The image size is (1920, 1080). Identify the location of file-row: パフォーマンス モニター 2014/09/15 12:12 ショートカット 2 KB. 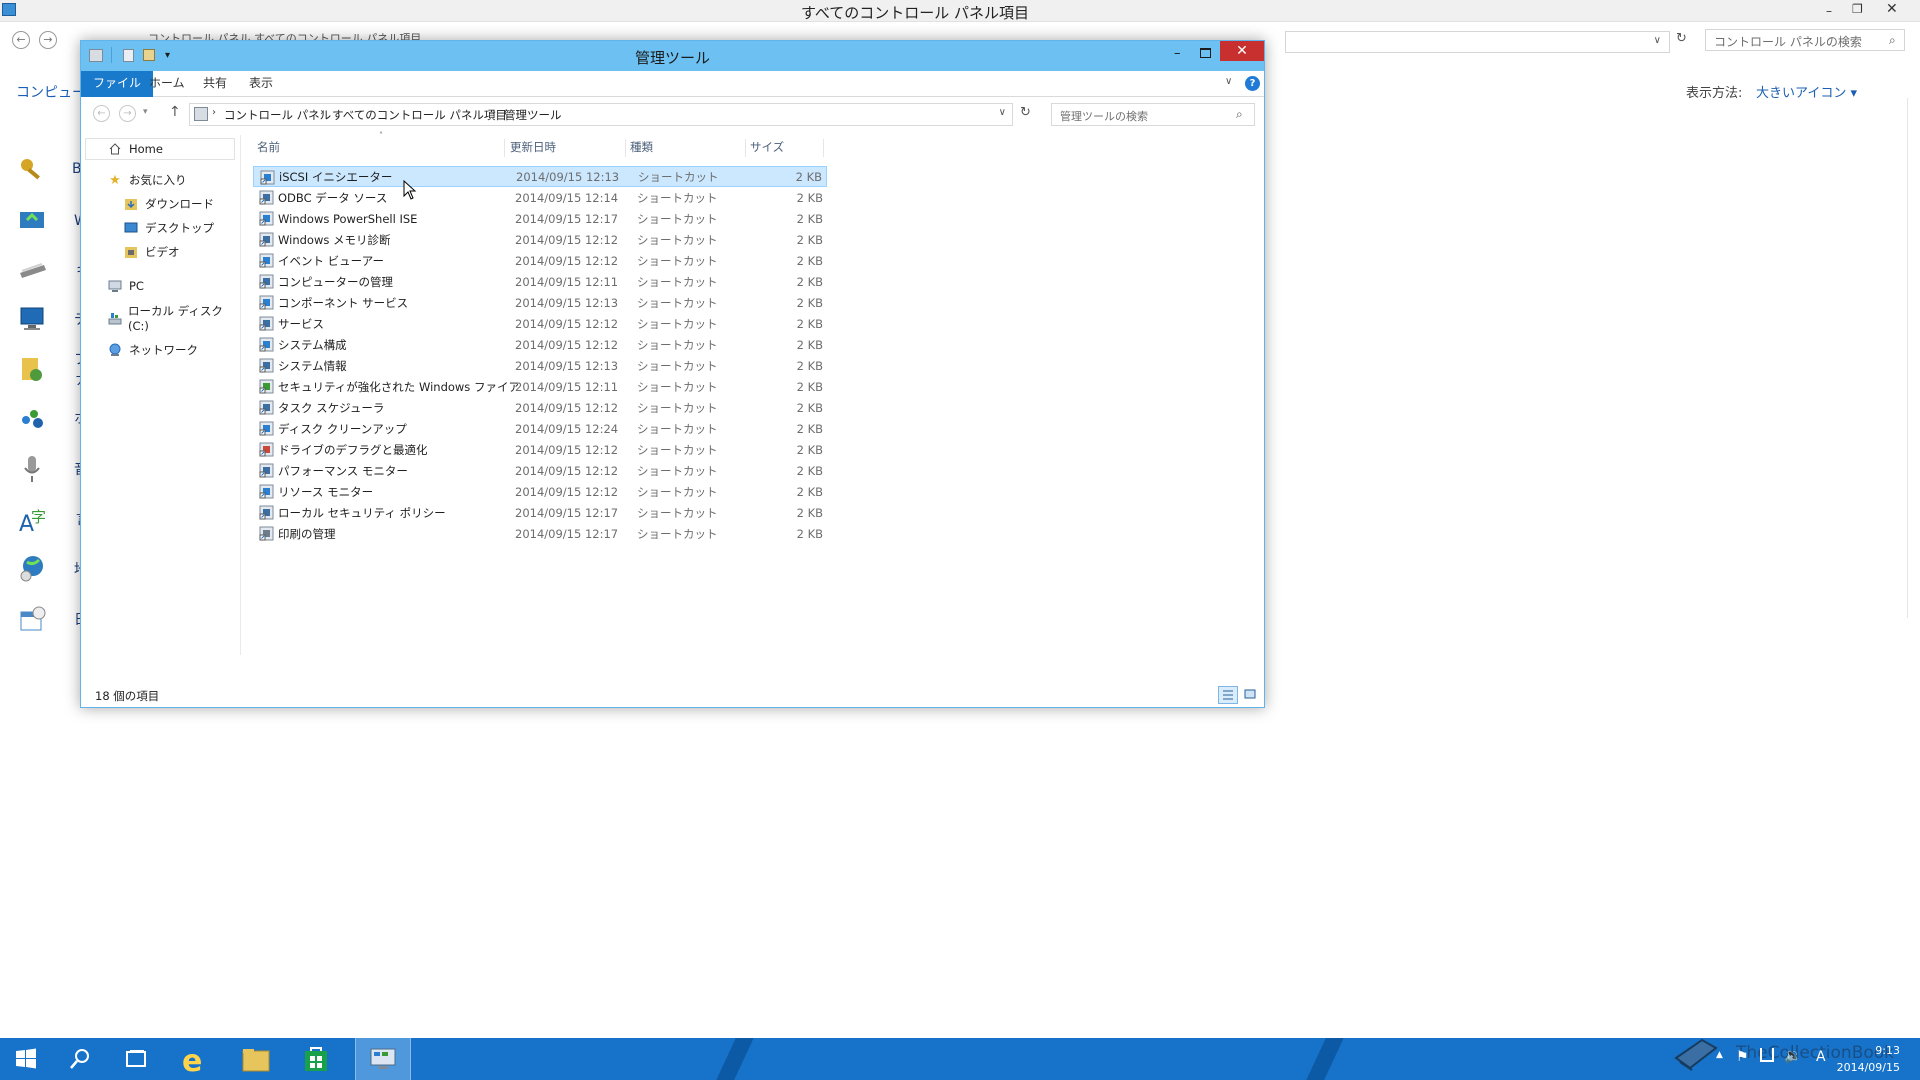
(540, 470).